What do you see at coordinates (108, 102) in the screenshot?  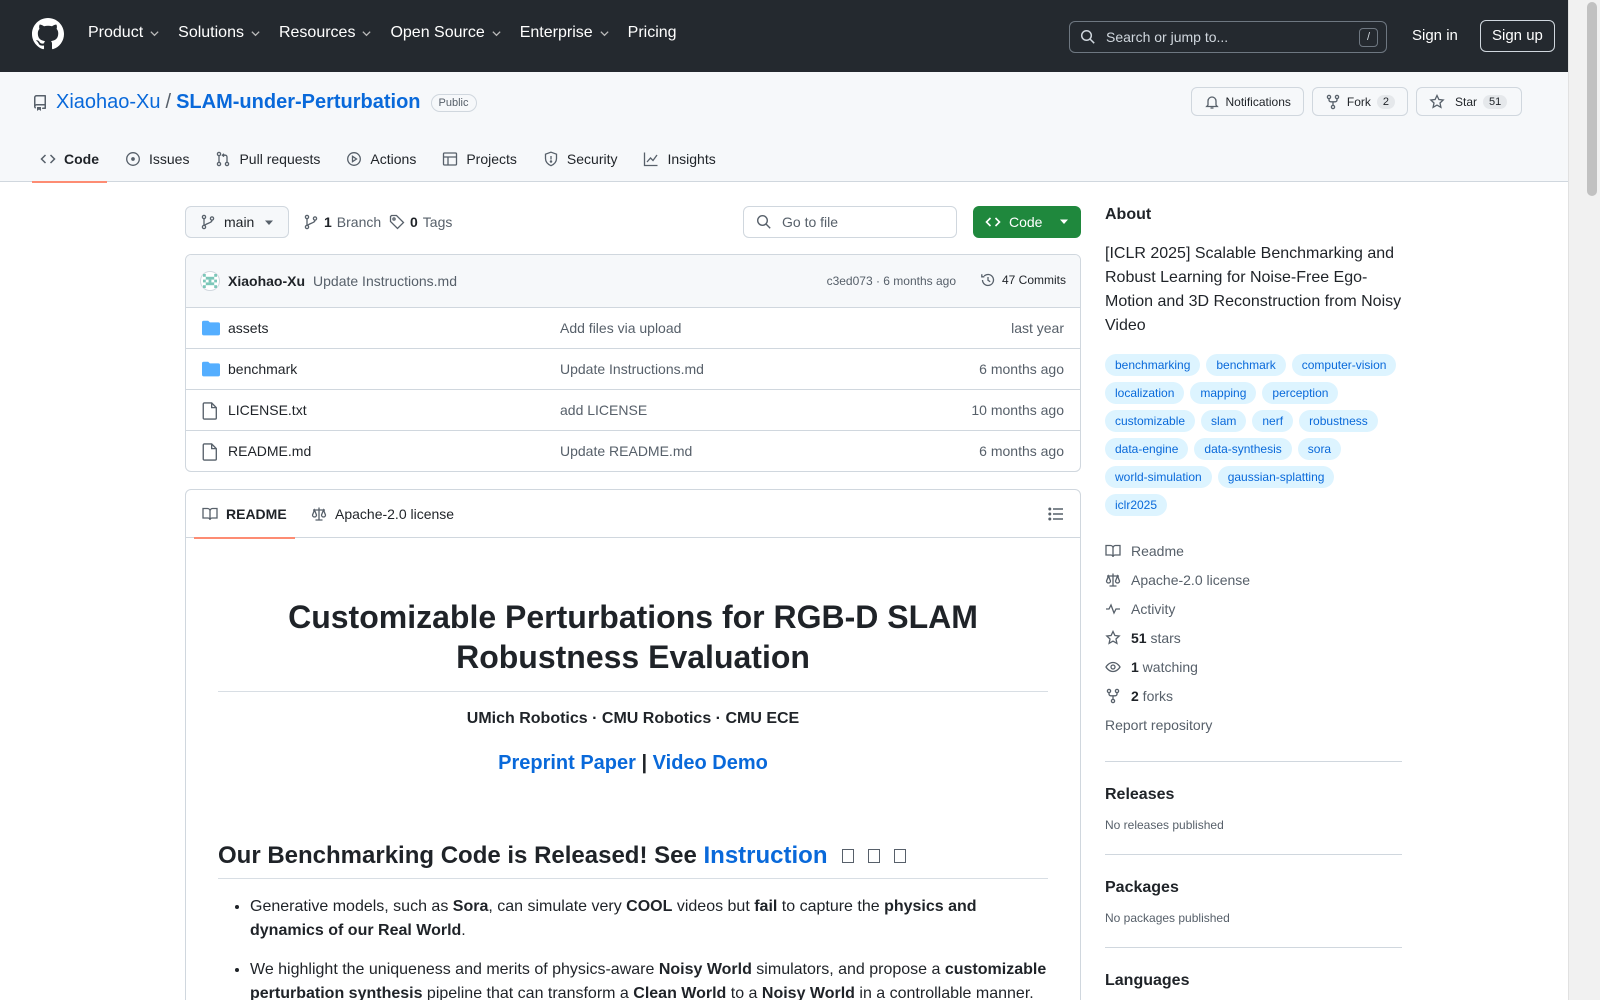 I see `repo-owner-link: Xiaohao-Xu` at bounding box center [108, 102].